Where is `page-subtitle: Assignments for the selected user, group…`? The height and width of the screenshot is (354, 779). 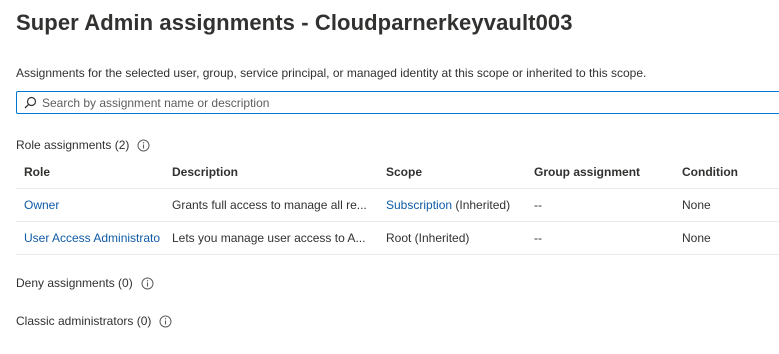 page-subtitle: Assignments for the selected user, group… is located at coordinates (331, 73).